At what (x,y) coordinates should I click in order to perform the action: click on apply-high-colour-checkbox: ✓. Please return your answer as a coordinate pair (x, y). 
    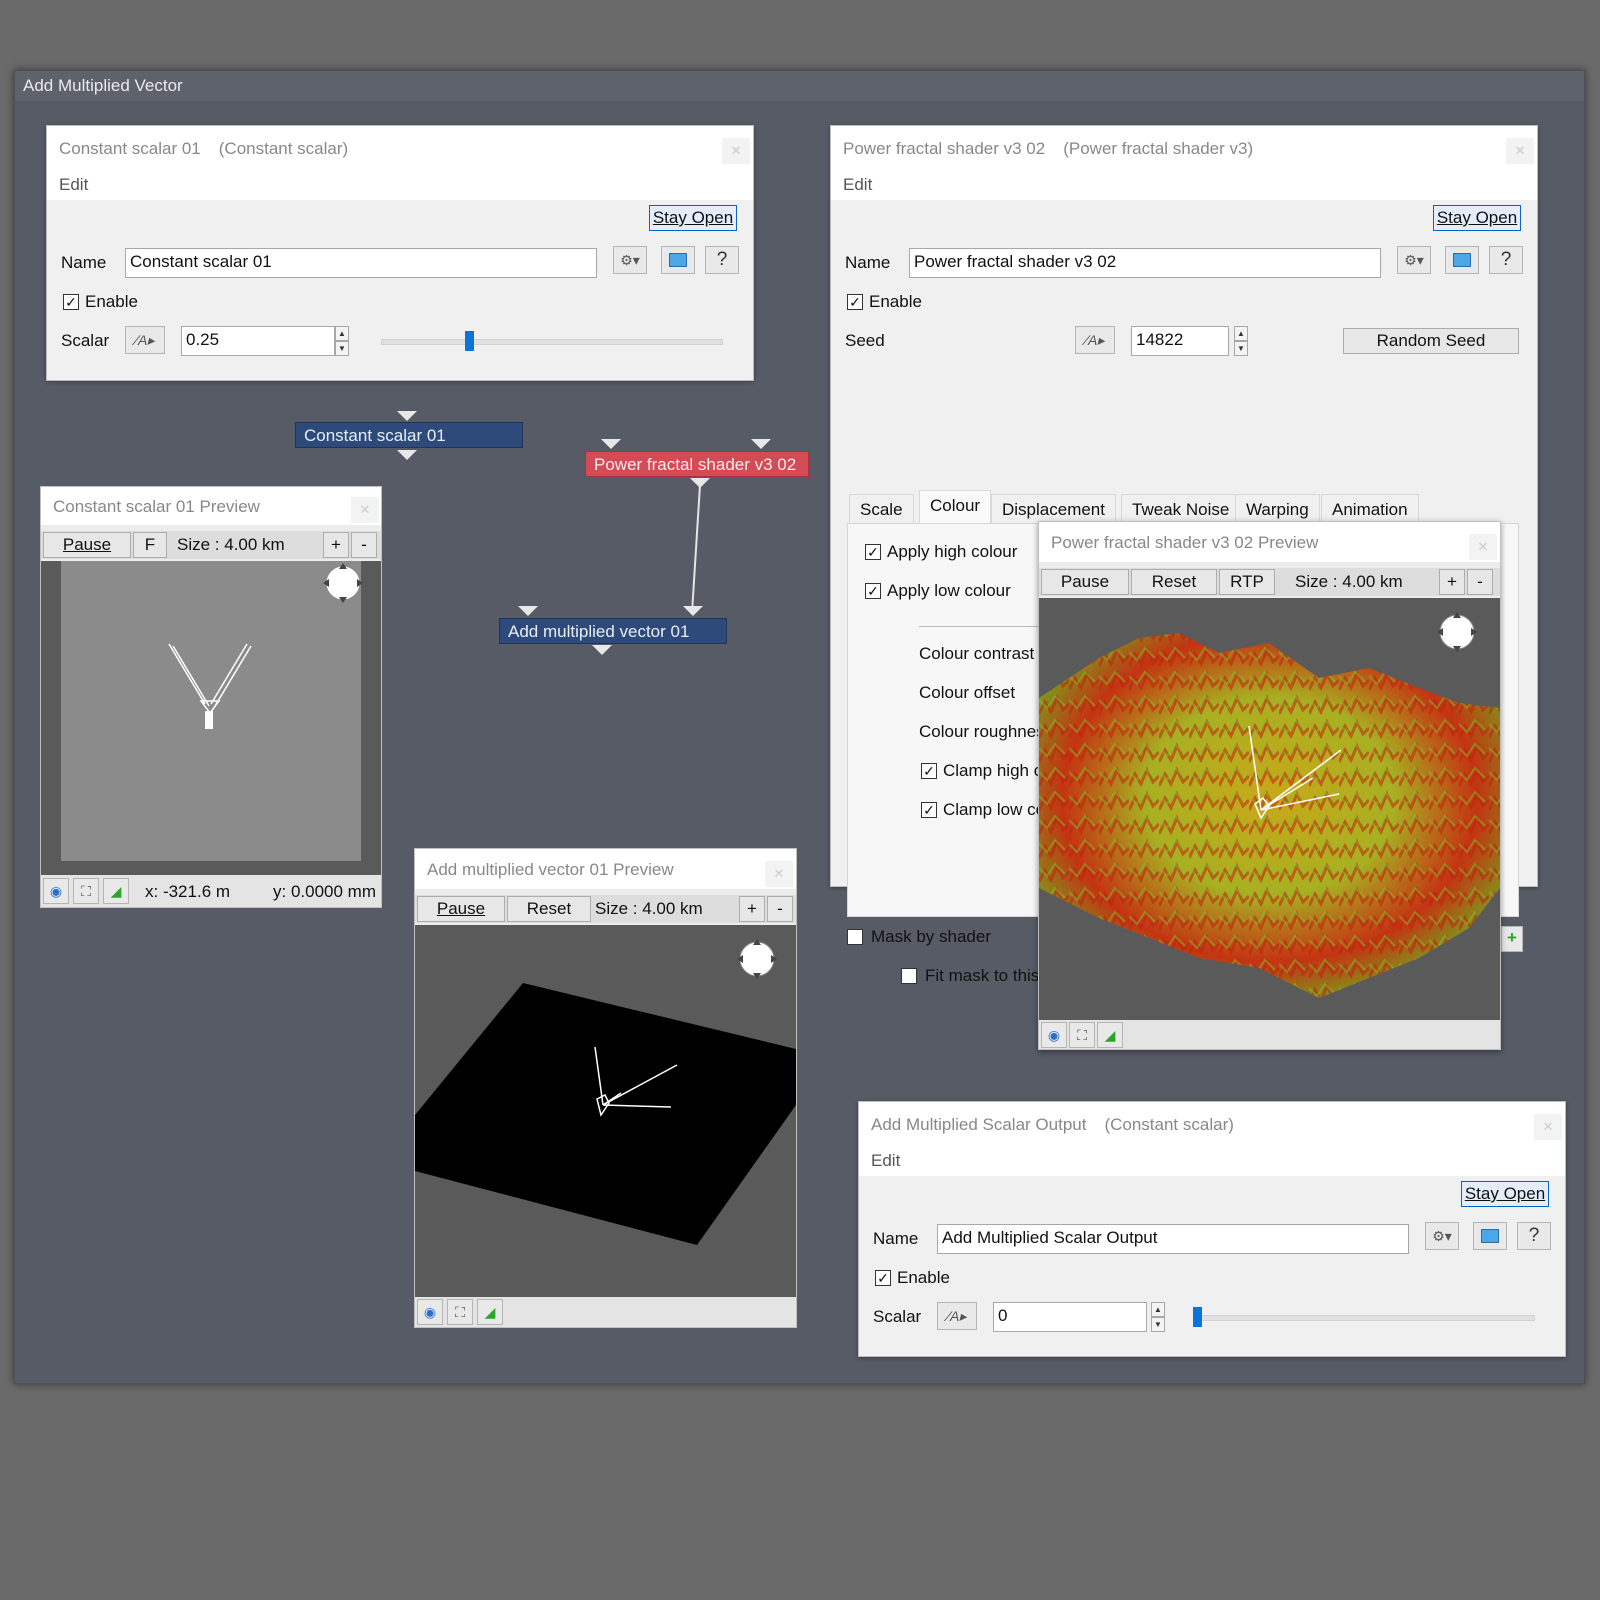
    Looking at the image, I should click on (873, 552).